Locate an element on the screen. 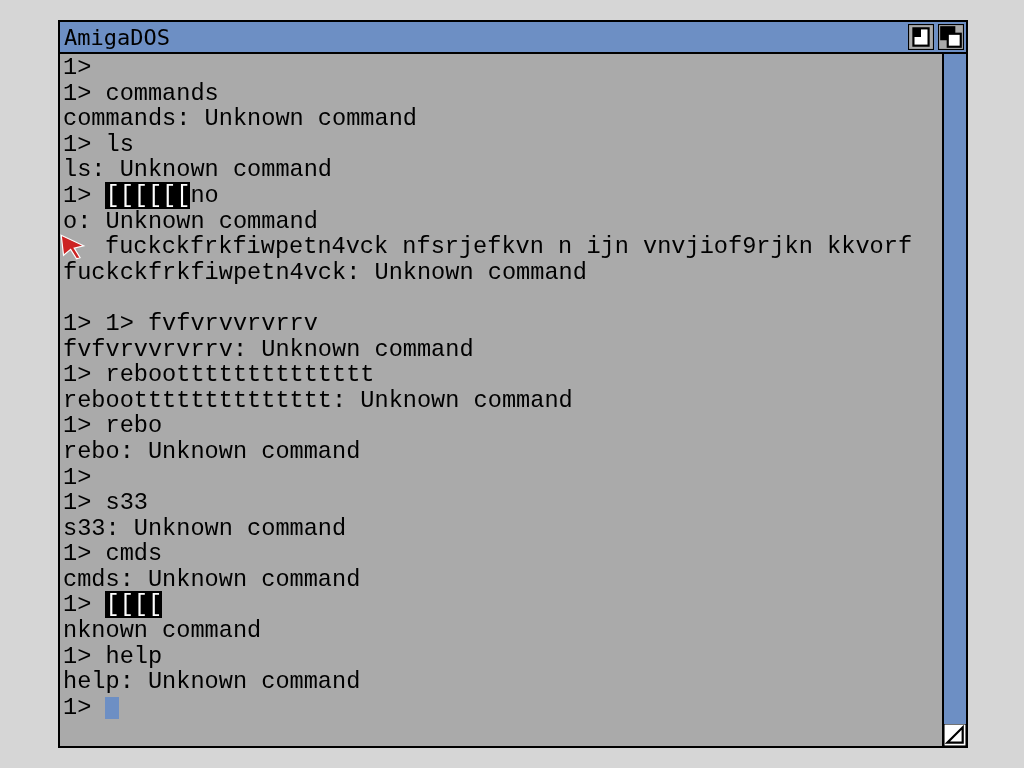  console-line: 1> commands is located at coordinates (141, 93).